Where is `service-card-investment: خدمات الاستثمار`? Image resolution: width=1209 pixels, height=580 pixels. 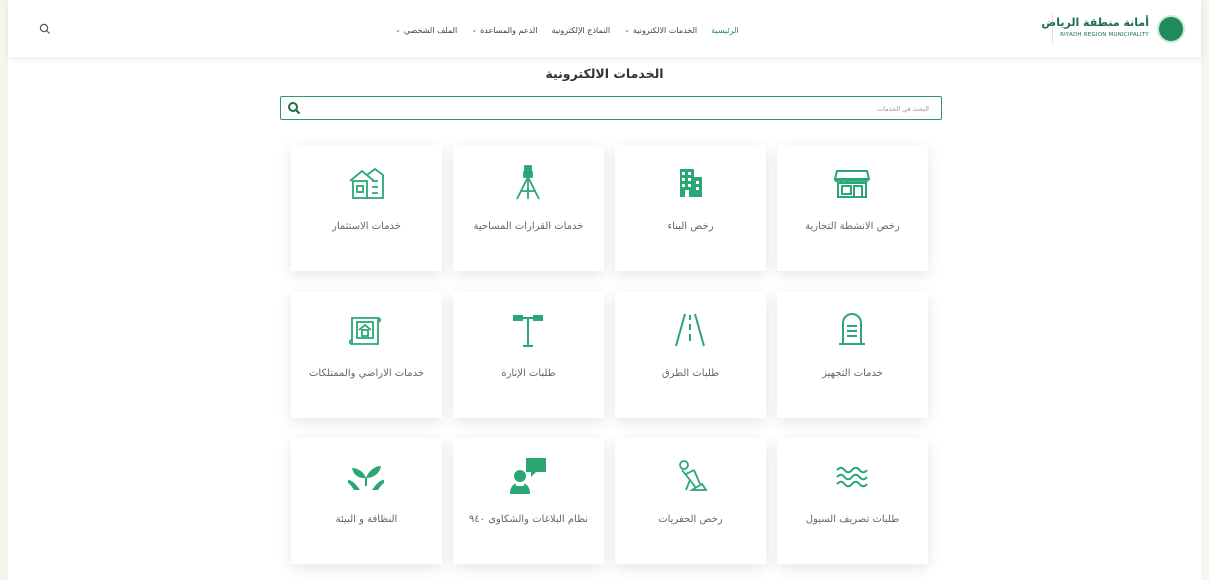 service-card-investment: خدمات الاستثمار is located at coordinates (366, 208).